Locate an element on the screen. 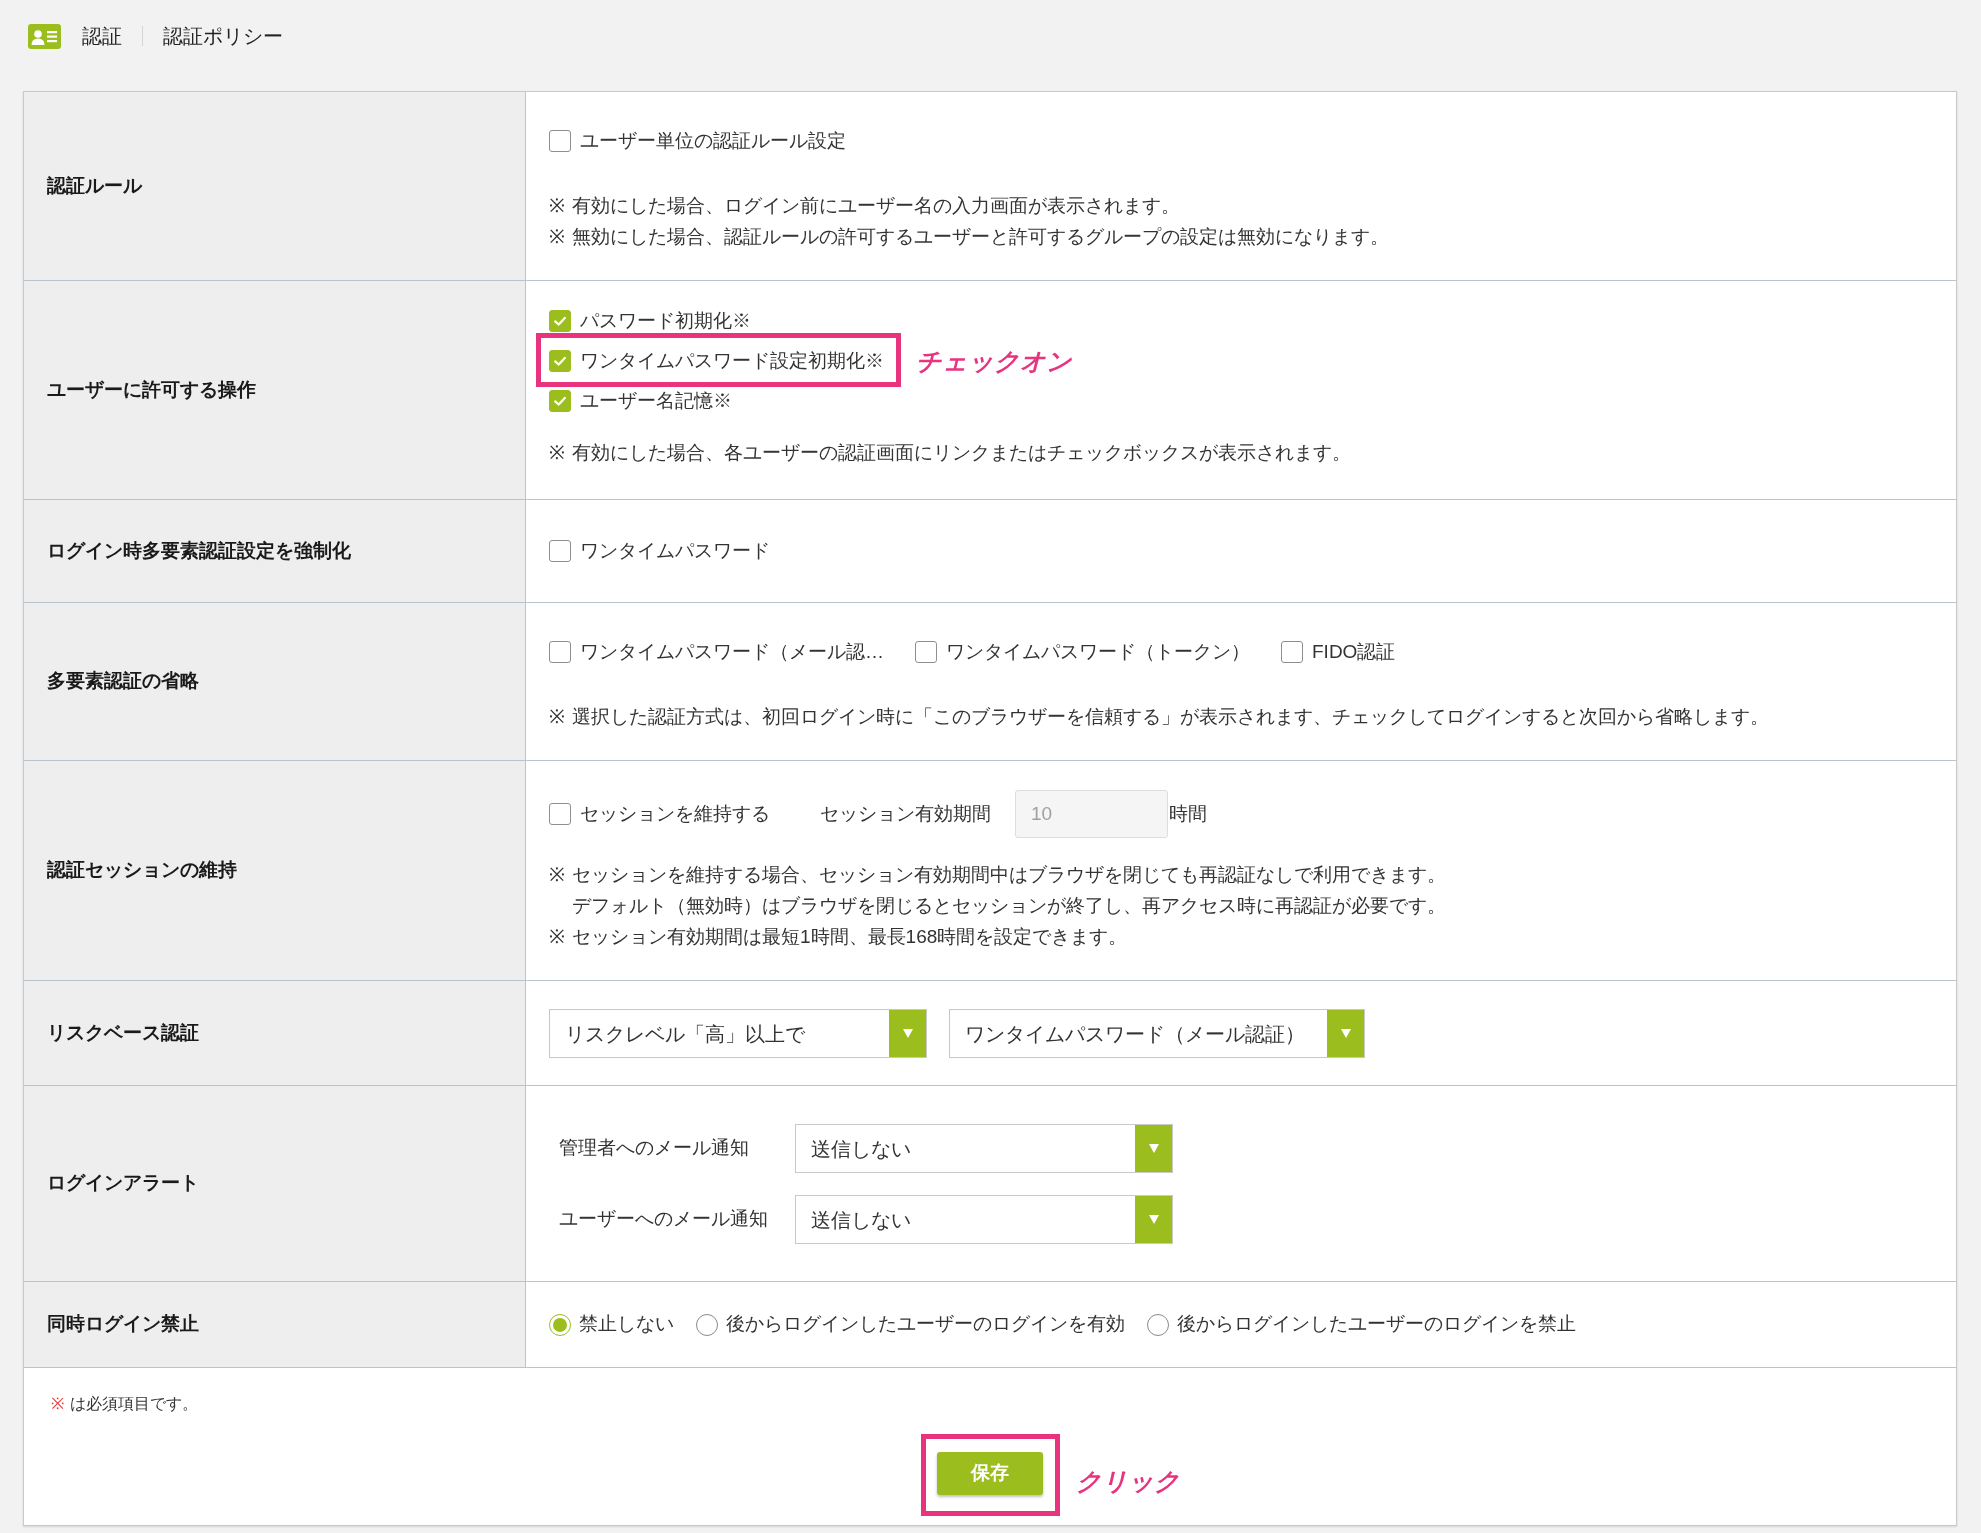  row-label: リスクベース認証 is located at coordinates (123, 1032).